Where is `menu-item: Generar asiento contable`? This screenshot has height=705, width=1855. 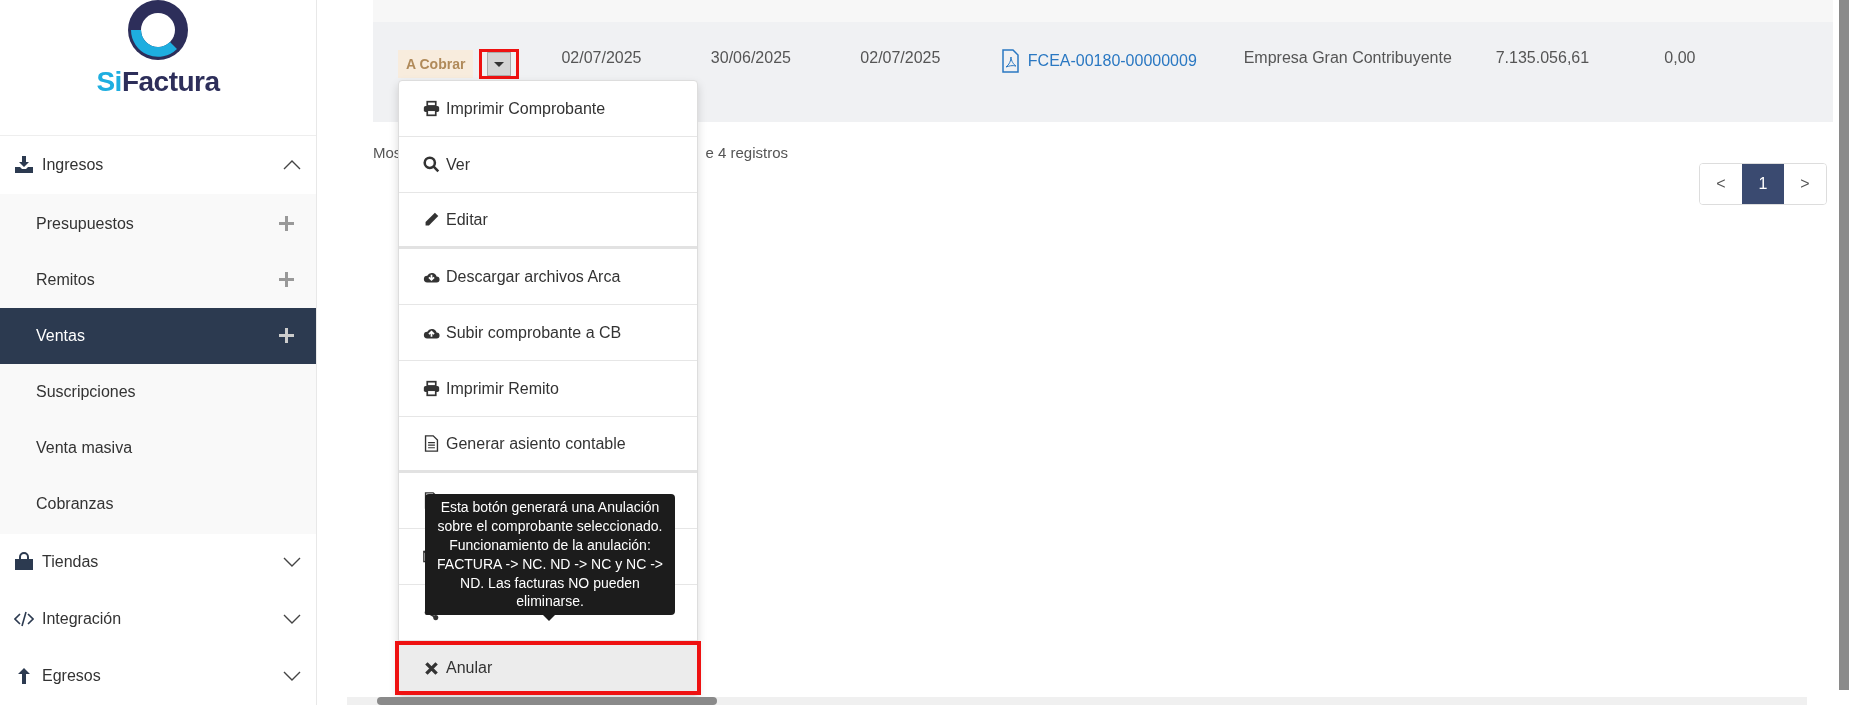
menu-item: Generar asiento contable is located at coordinates (548, 445).